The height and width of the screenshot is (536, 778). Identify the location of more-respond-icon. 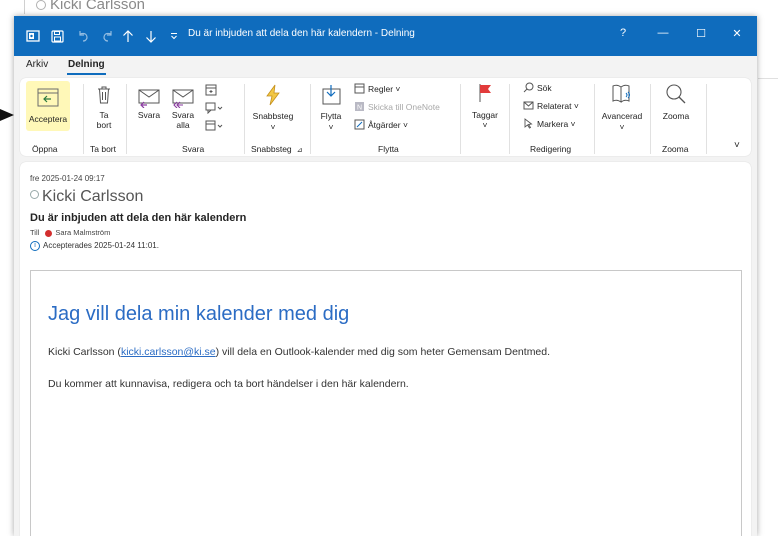
(214, 126).